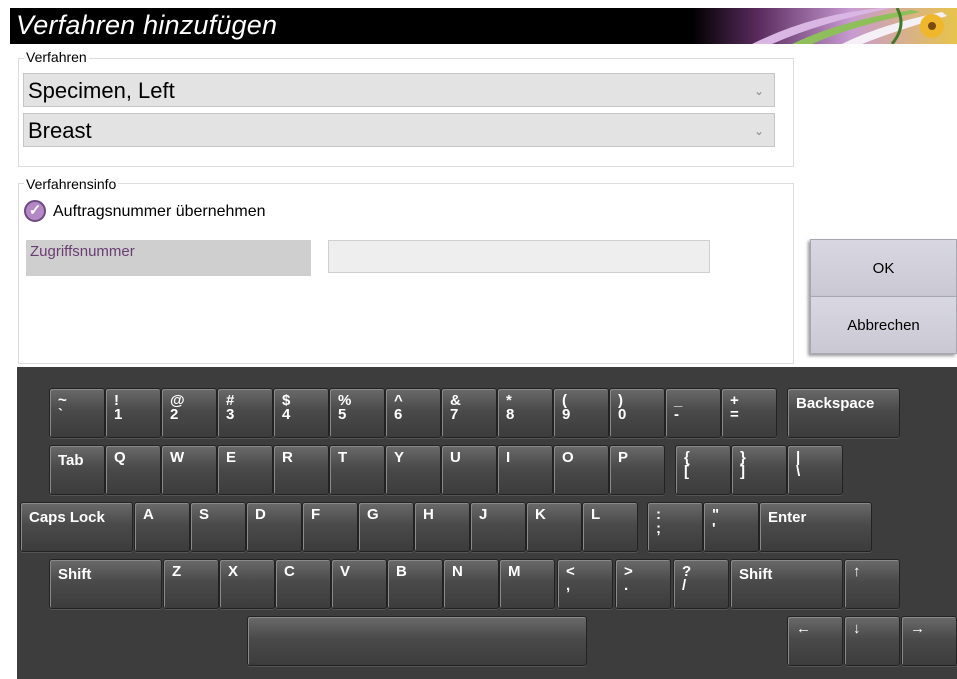 The image size is (957, 679). What do you see at coordinates (148, 514) in the screenshot?
I see `key-a-label: A` at bounding box center [148, 514].